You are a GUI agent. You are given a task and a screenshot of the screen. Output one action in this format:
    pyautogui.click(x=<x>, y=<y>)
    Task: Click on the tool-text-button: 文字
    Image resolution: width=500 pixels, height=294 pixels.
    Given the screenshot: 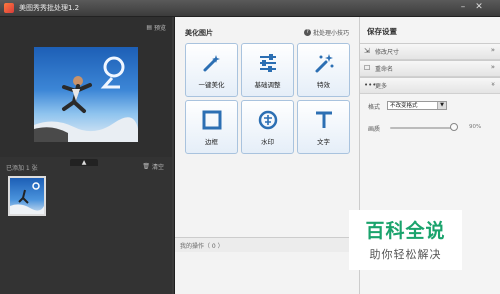 What is the action you would take?
    pyautogui.click(x=323, y=127)
    